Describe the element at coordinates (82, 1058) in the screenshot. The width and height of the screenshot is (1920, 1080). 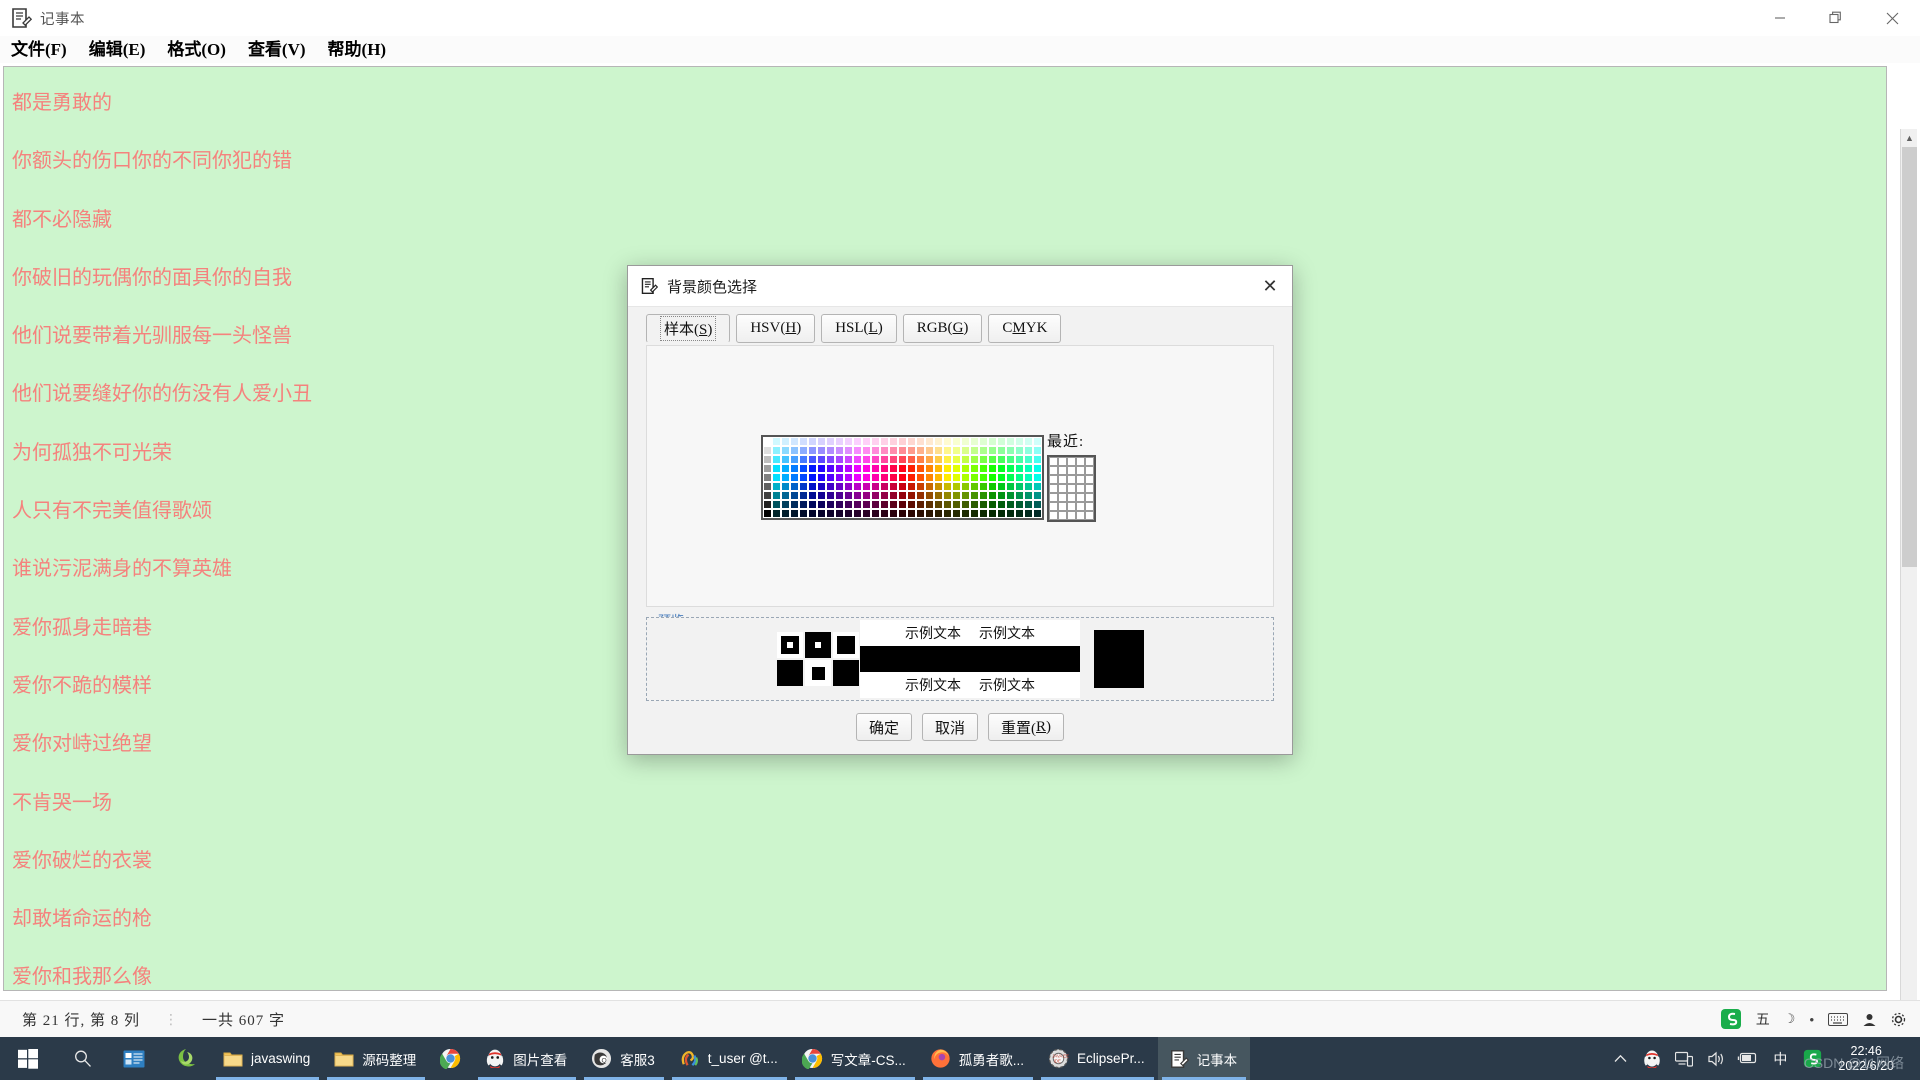
I see `search-icon` at that location.